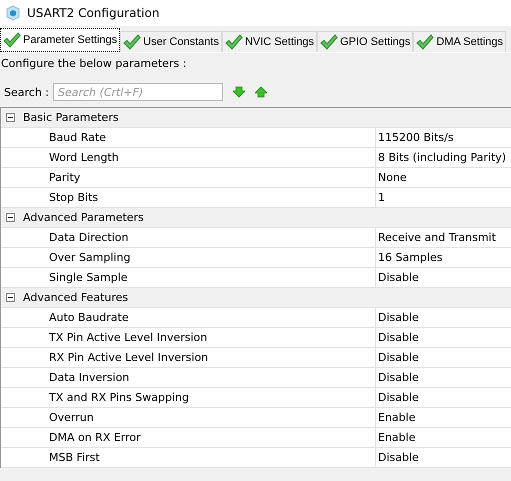 Image resolution: width=511 pixels, height=481 pixels. What do you see at coordinates (93, 13) in the screenshot?
I see `window-title: USART2 Configuration` at bounding box center [93, 13].